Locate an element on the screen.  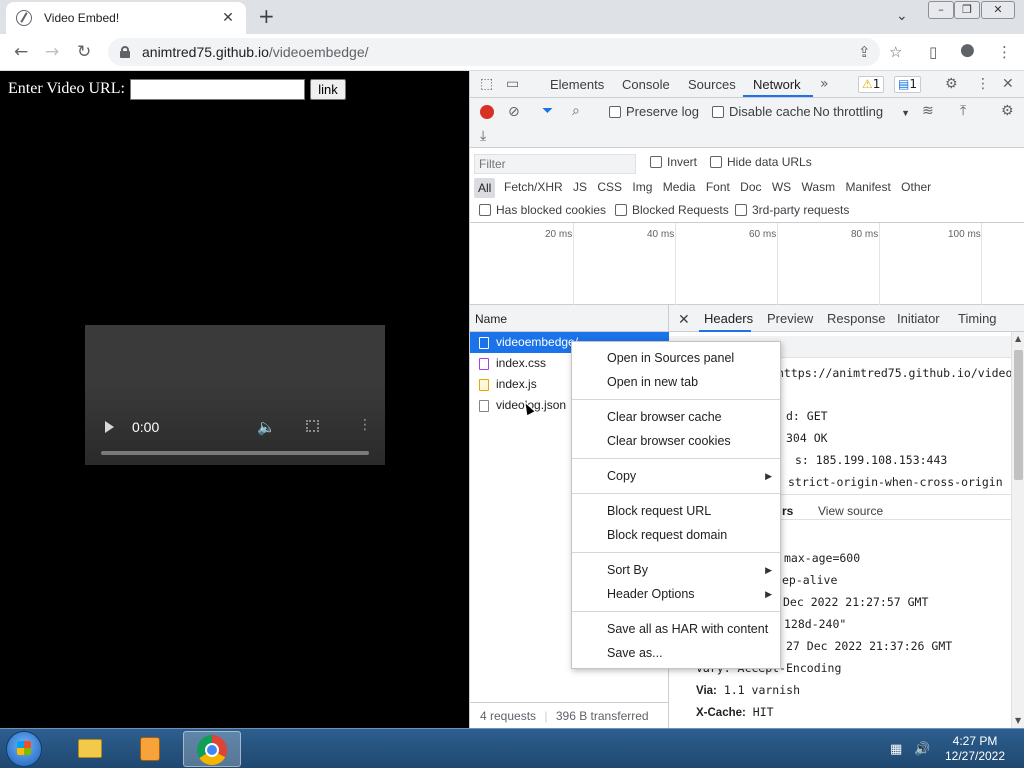
warnings-badge: ⚠1 is located at coordinates (871, 84).